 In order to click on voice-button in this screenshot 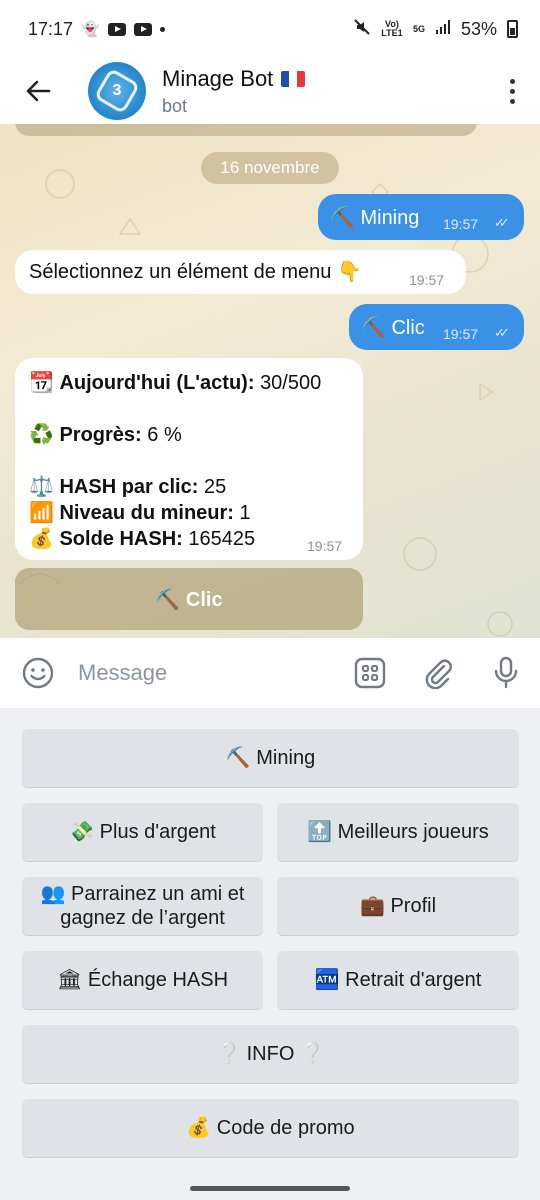, I will do `click(506, 673)`.